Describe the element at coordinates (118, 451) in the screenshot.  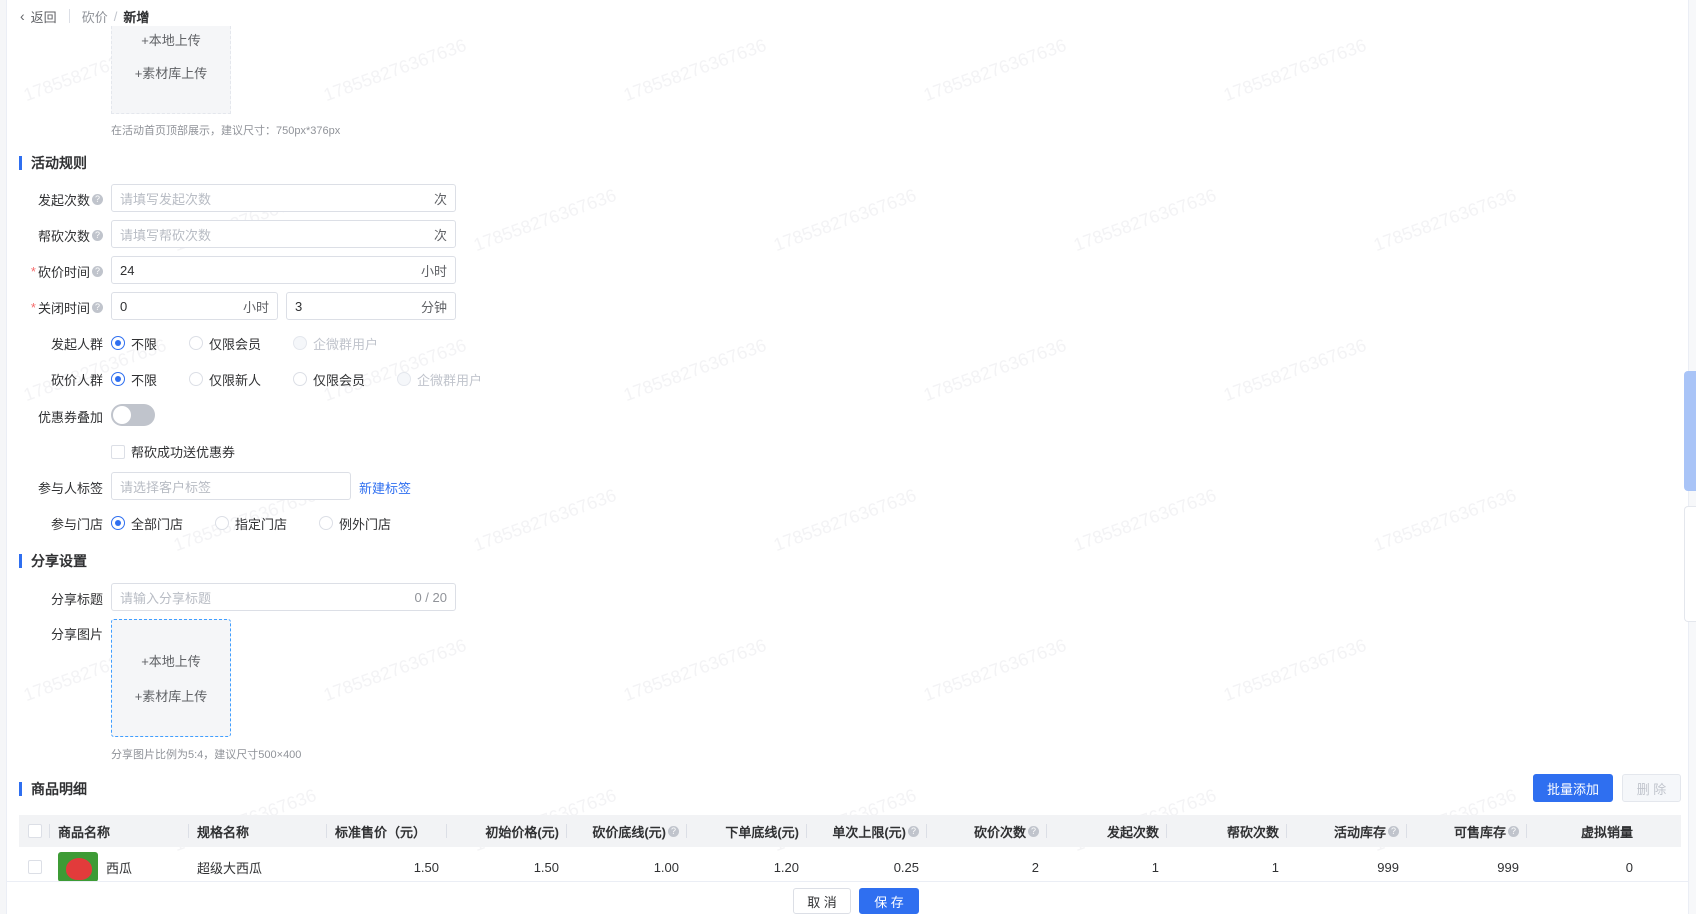
I see `checkbox-box` at that location.